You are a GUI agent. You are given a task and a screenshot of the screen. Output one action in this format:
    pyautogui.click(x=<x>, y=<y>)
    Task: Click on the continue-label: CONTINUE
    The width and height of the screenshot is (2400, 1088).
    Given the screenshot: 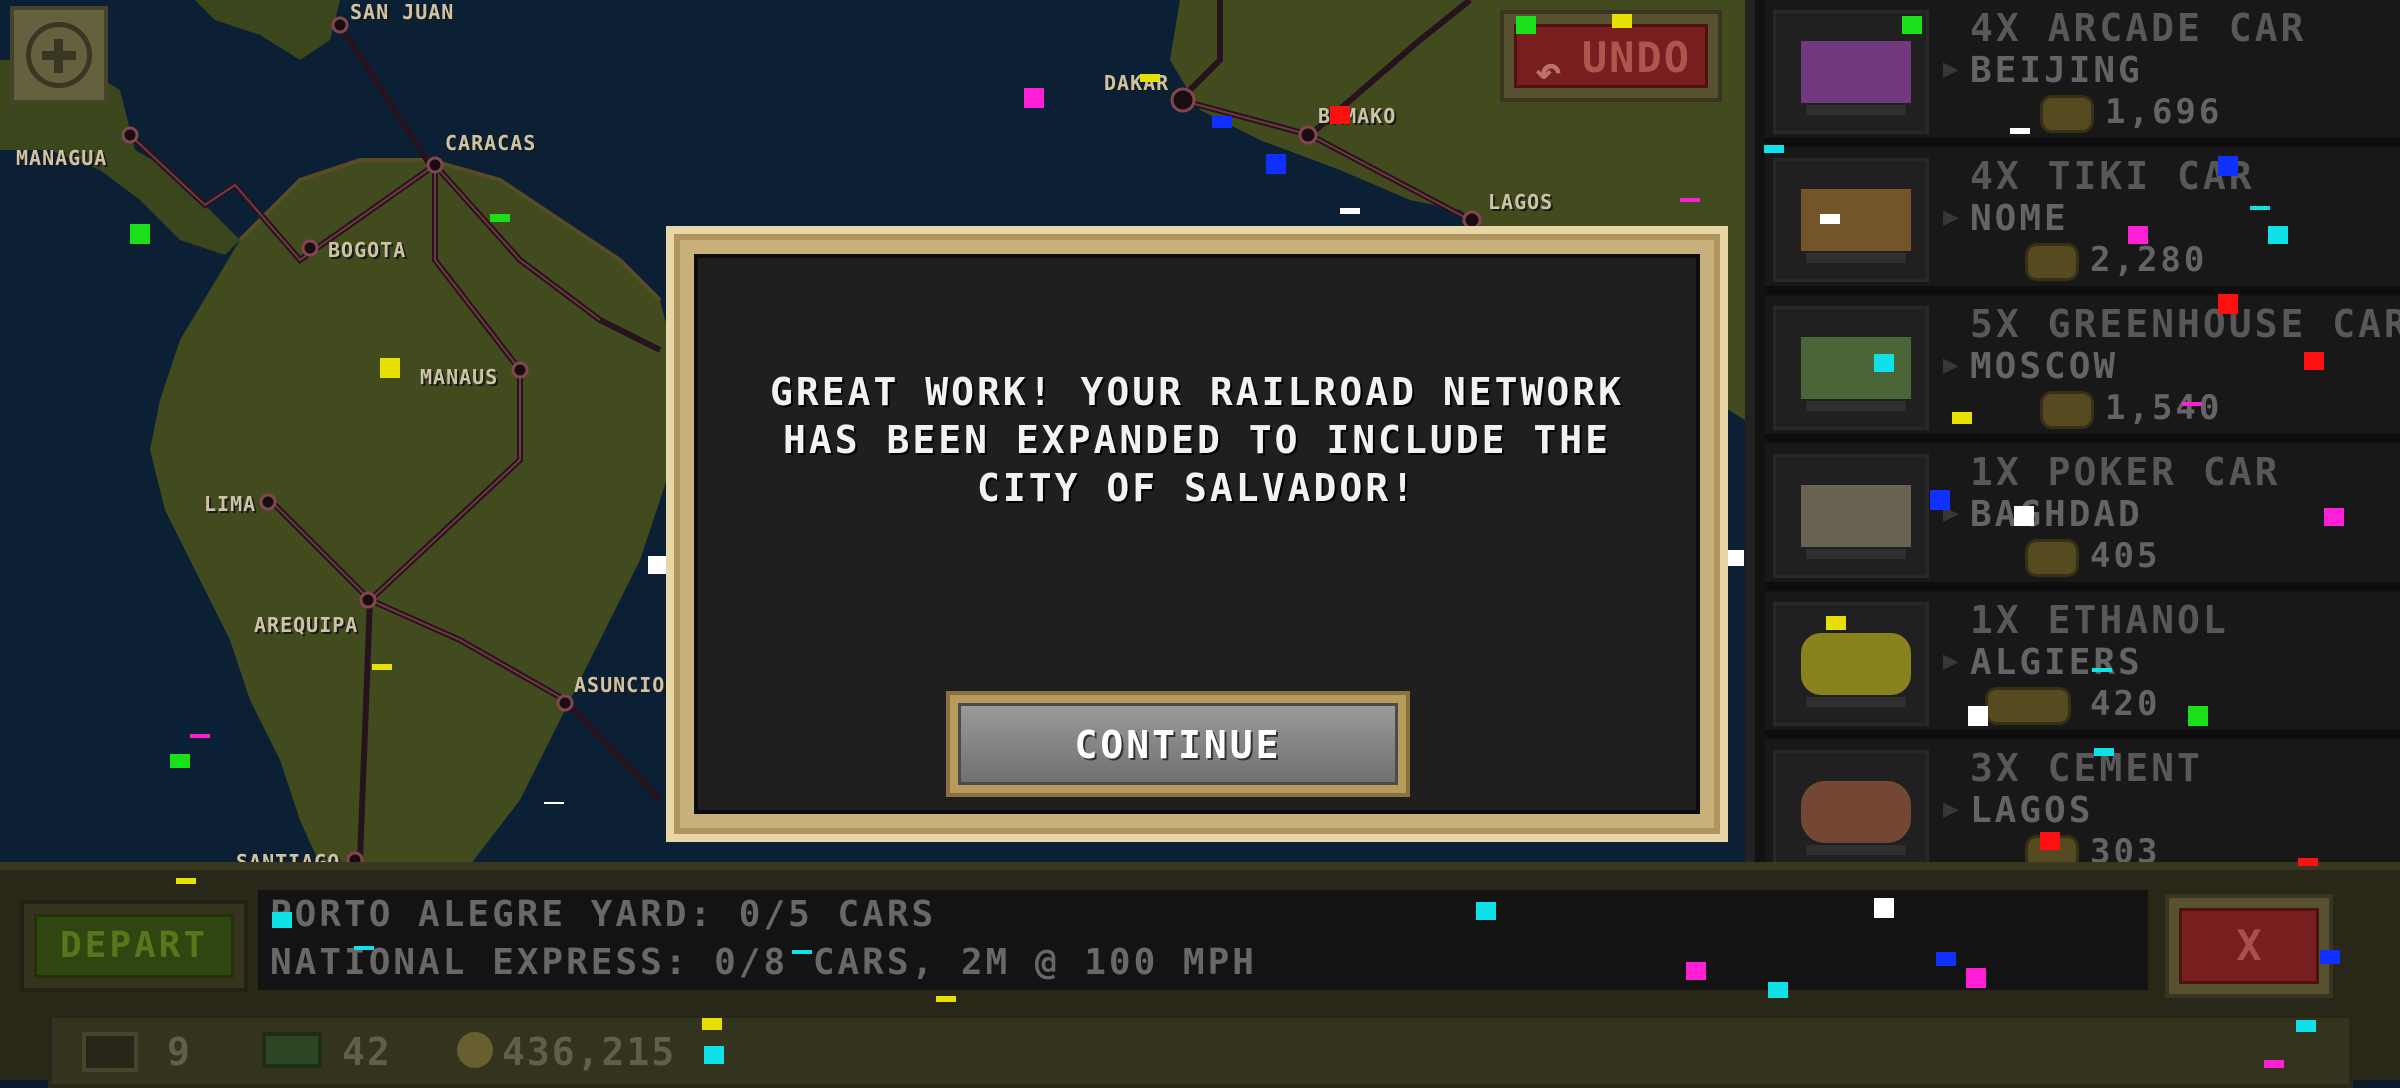 What is the action you would take?
    pyautogui.click(x=1178, y=744)
    